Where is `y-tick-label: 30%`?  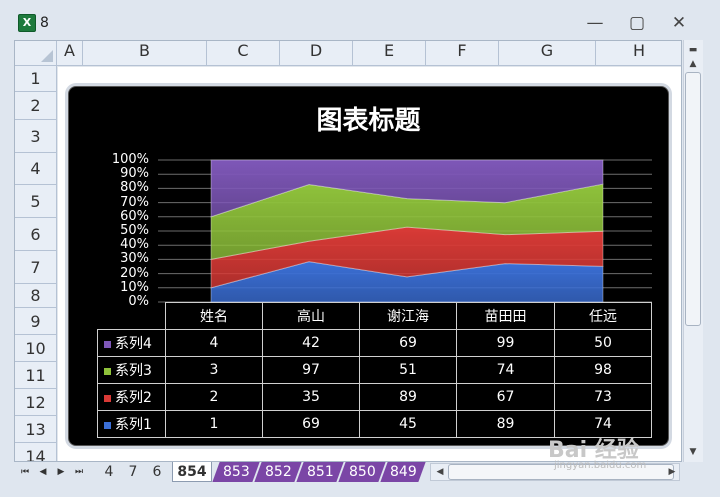
y-tick-label: 30% is located at coordinates (134, 259).